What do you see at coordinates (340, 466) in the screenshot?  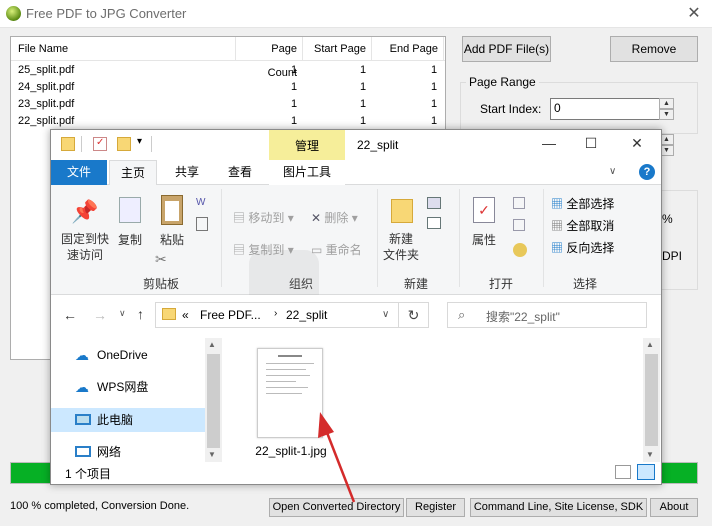 I see `arrow-shaft` at bounding box center [340, 466].